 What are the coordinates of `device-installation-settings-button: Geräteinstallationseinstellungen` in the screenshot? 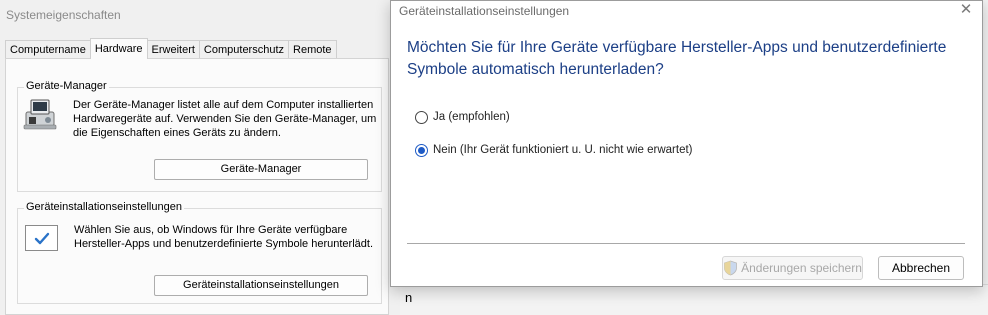 It's located at (261, 285).